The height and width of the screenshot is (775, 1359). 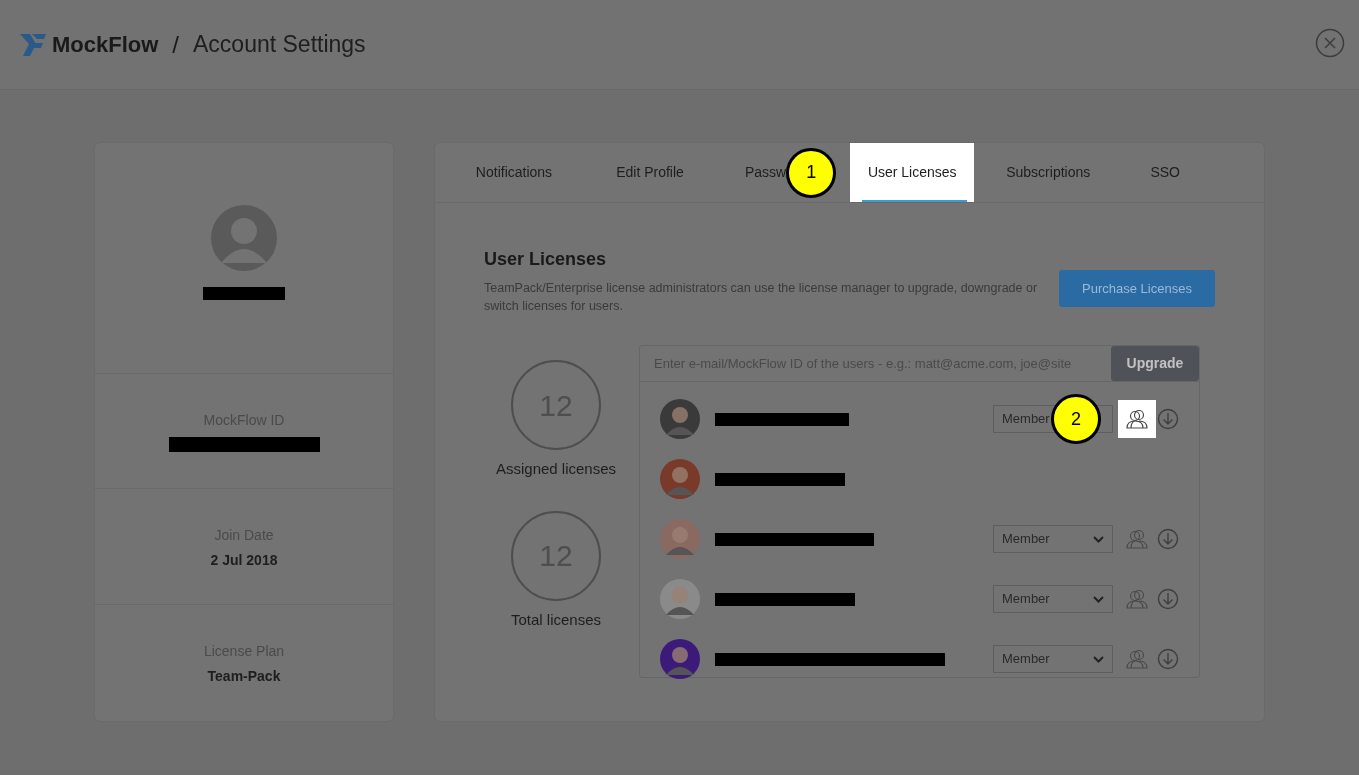 What do you see at coordinates (105, 45) in the screenshot?
I see `brand-name: MockFlow` at bounding box center [105, 45].